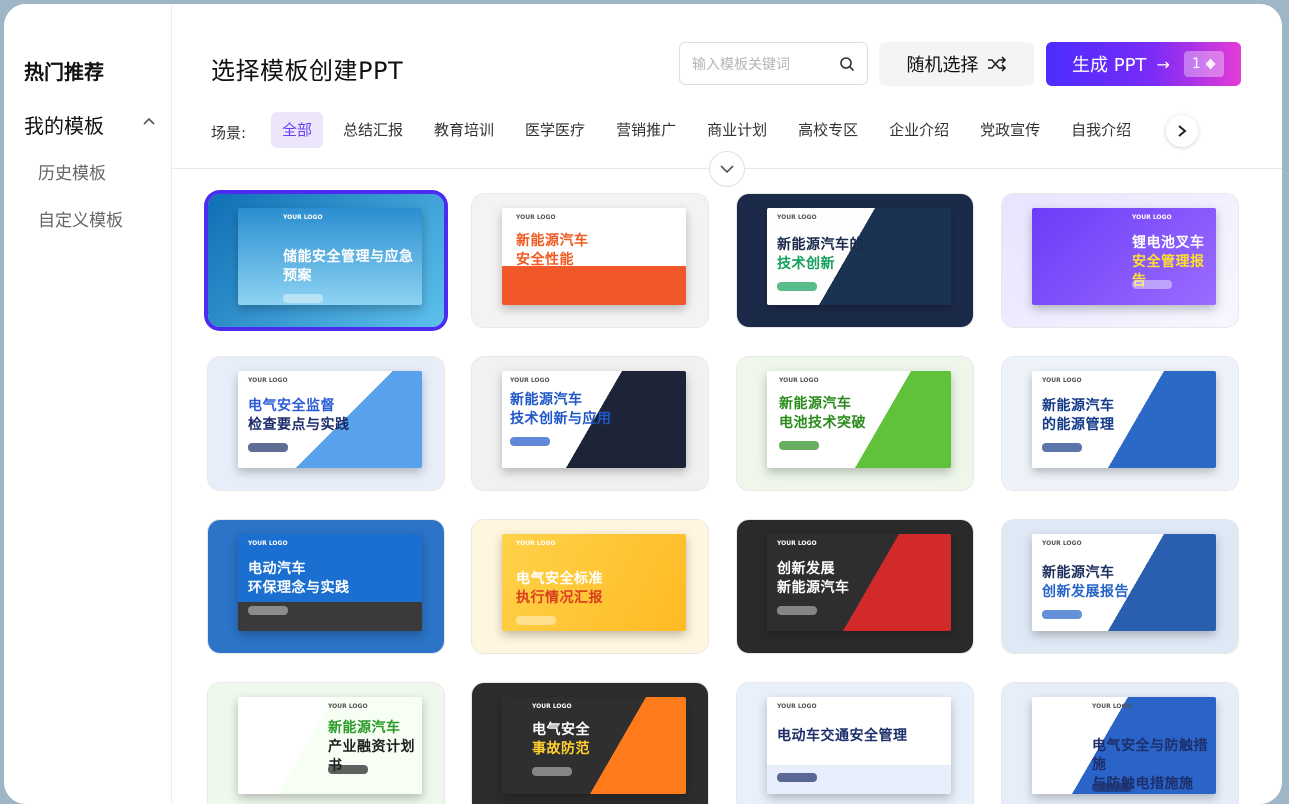 Image resolution: width=1289 pixels, height=804 pixels. I want to click on template-card: YOUR LOGO 电气安全监督 检查要点与实践, so click(326, 423).